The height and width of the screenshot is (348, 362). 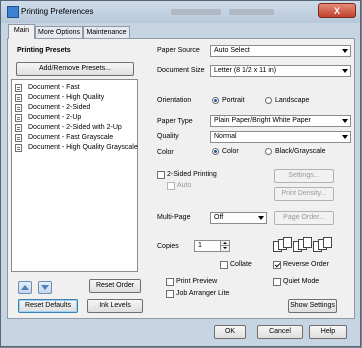 I want to click on reset-defaults-button: Reset Defaults, so click(x=48, y=306).